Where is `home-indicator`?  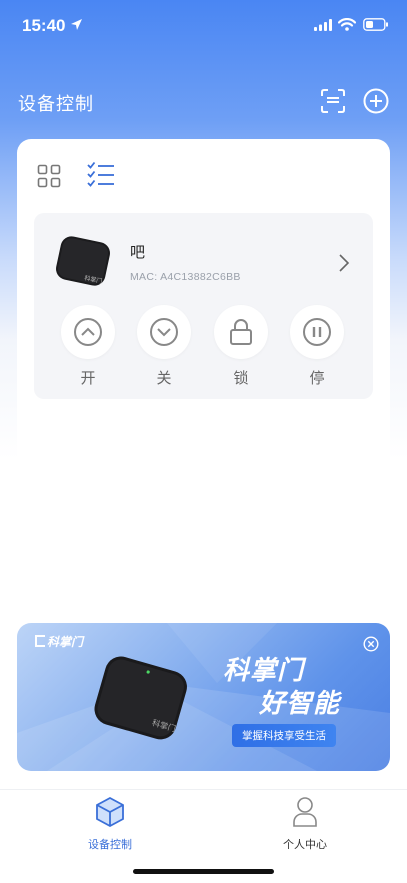 home-indicator is located at coordinates (203, 871).